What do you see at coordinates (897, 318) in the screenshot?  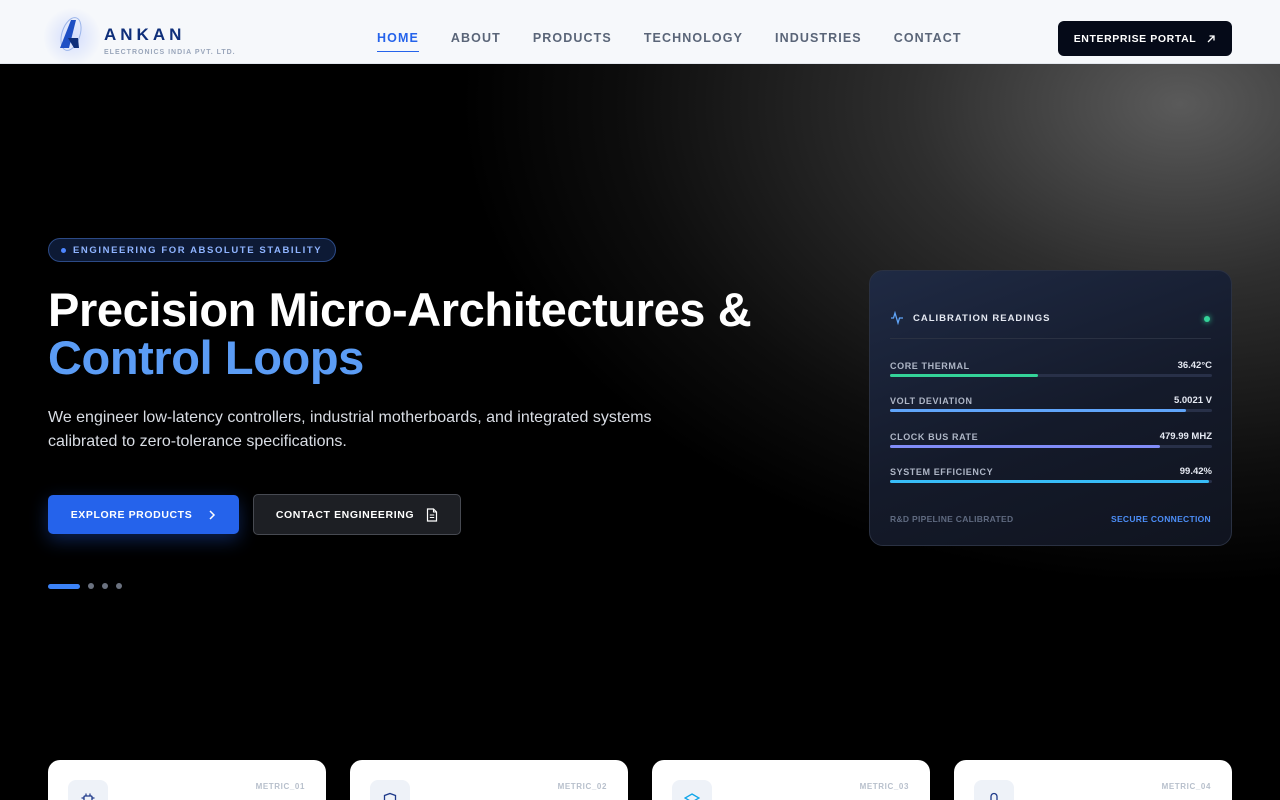 I see `activity-icon` at bounding box center [897, 318].